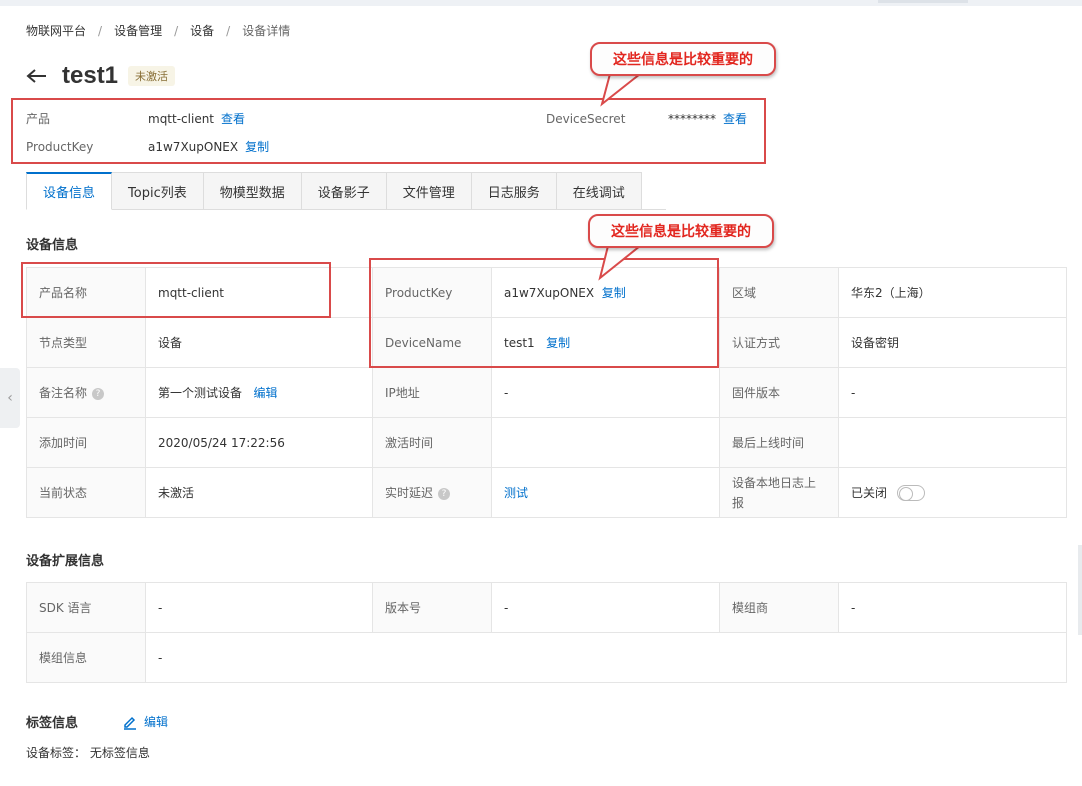  I want to click on local-log-toggle, so click(911, 493).